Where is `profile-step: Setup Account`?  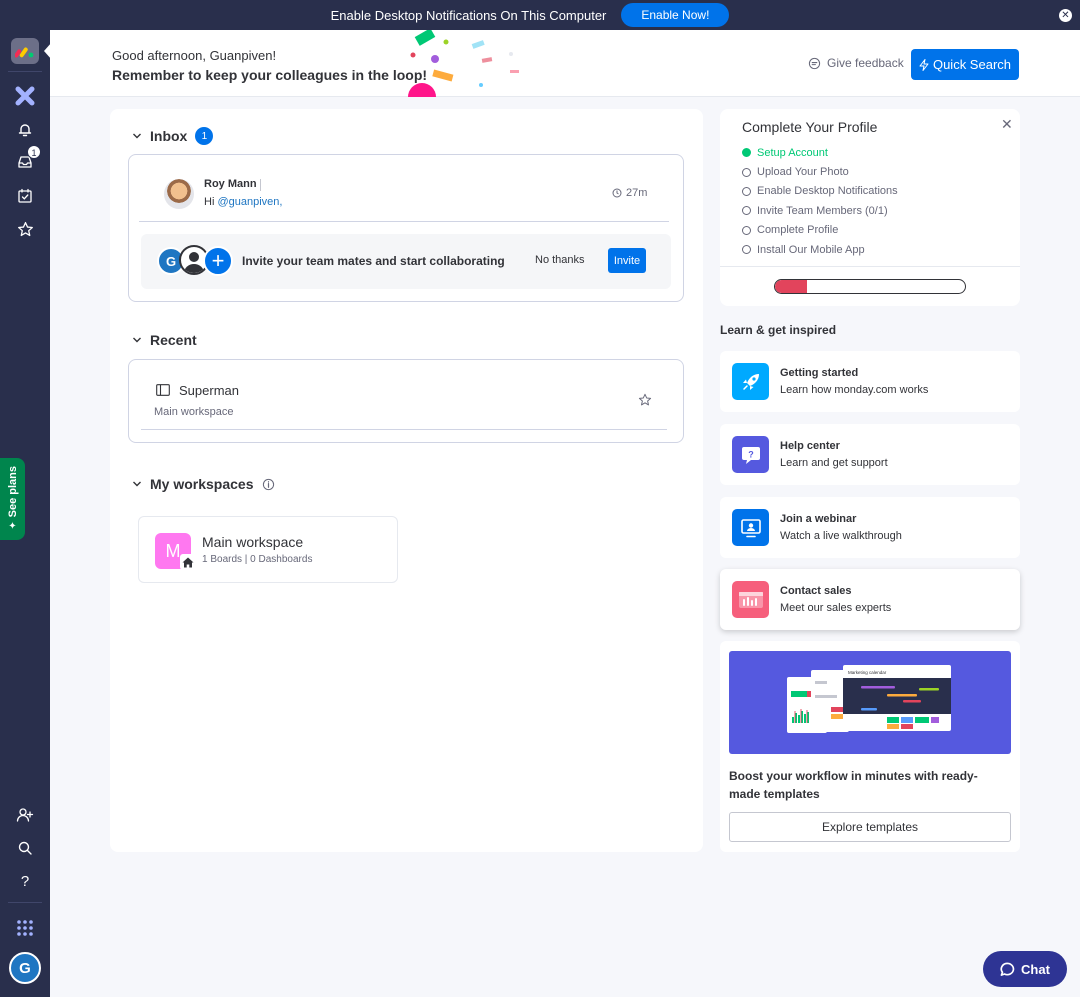
profile-step: Setup Account is located at coordinates (820, 152).